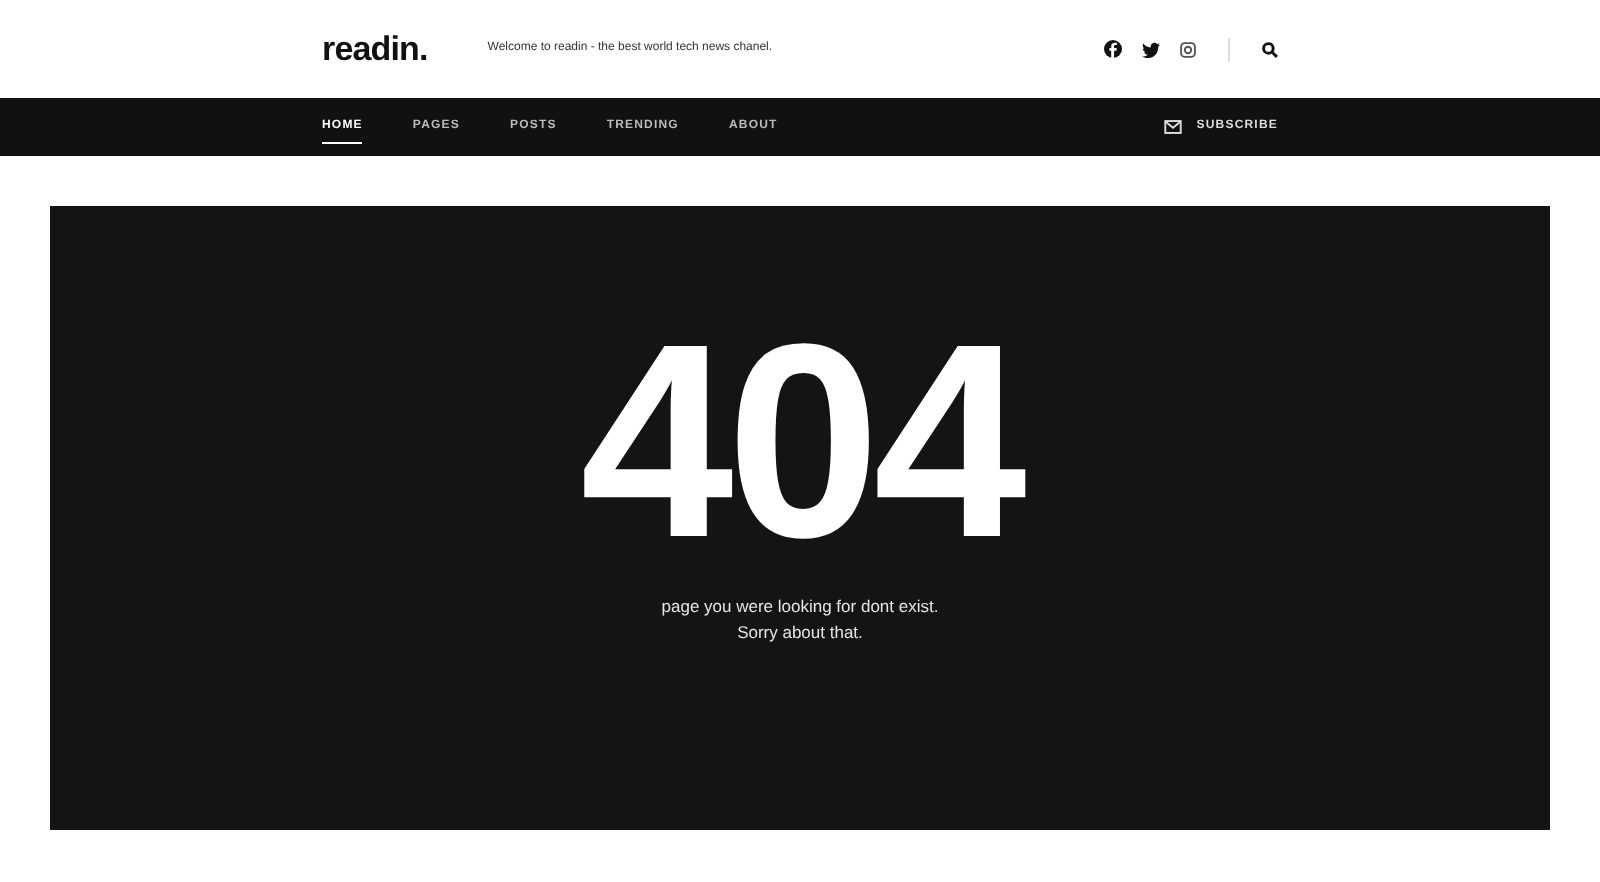  I want to click on search-icon, so click(1270, 49).